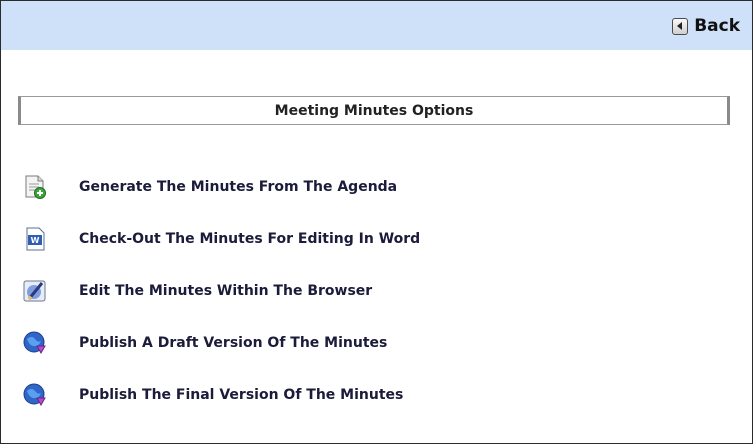 The width and height of the screenshot is (753, 444). I want to click on section-title: Meeting Minutes Options, so click(374, 110).